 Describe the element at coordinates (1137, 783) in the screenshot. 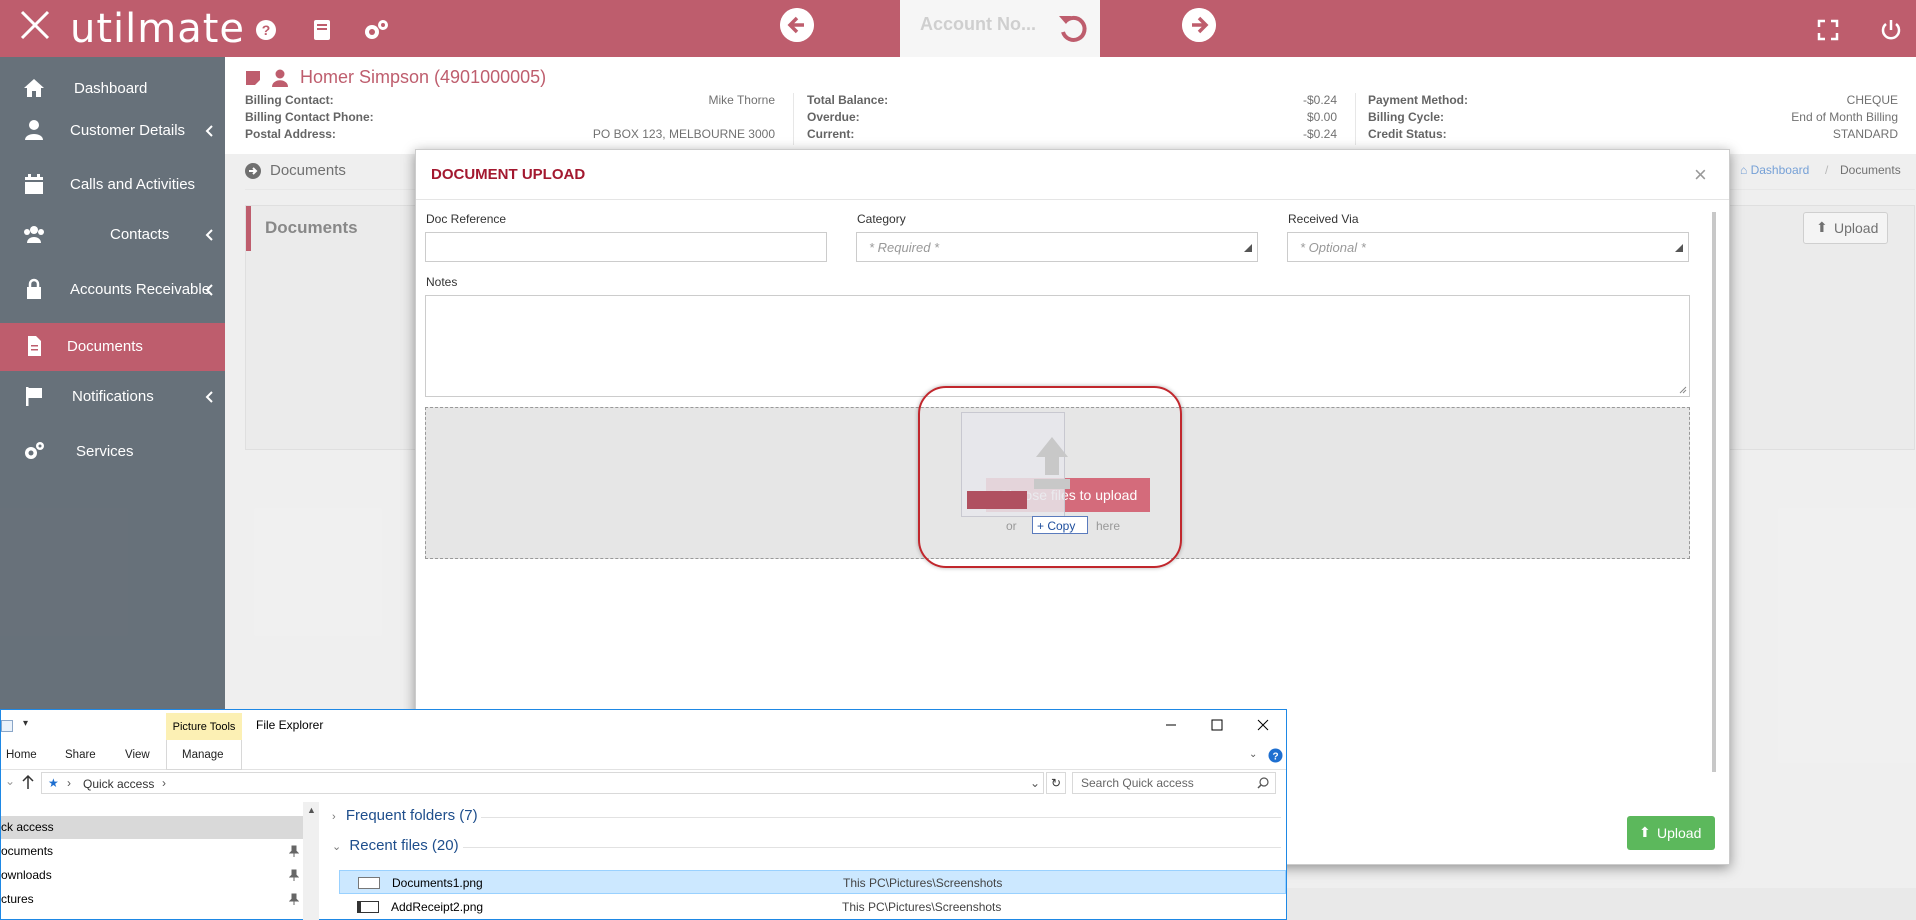

I see `search-placeholder: Search Quick access` at that location.